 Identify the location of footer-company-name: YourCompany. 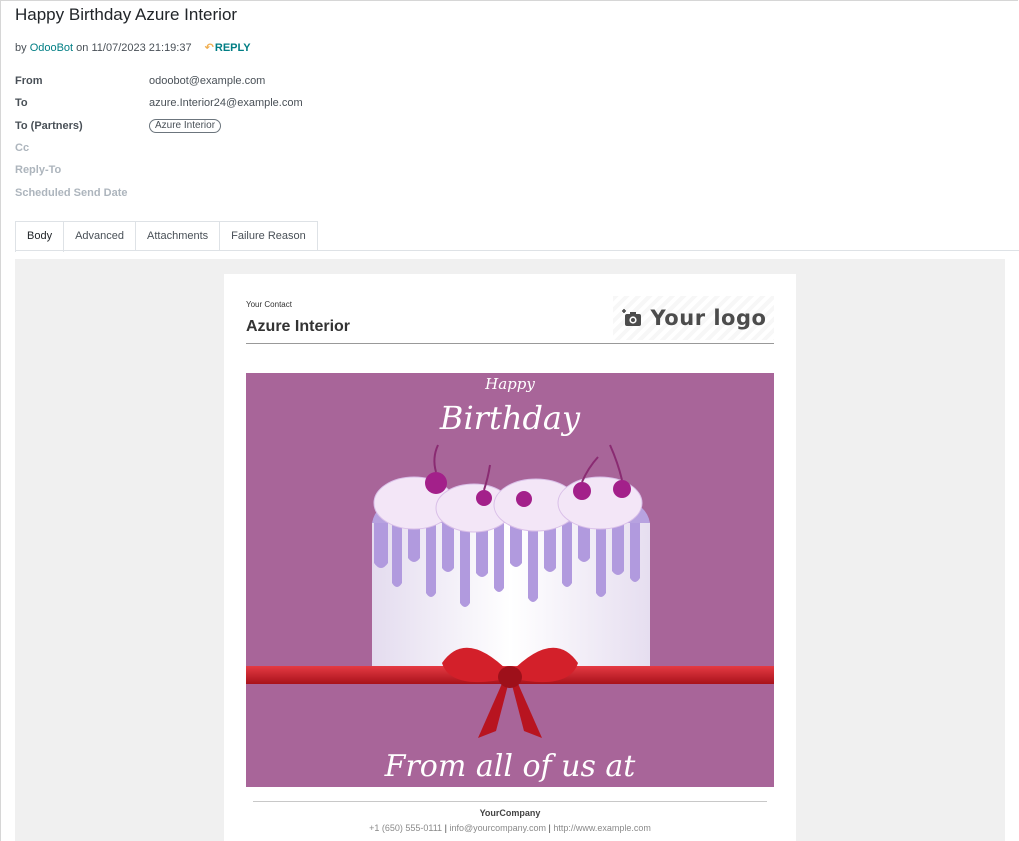
(510, 813).